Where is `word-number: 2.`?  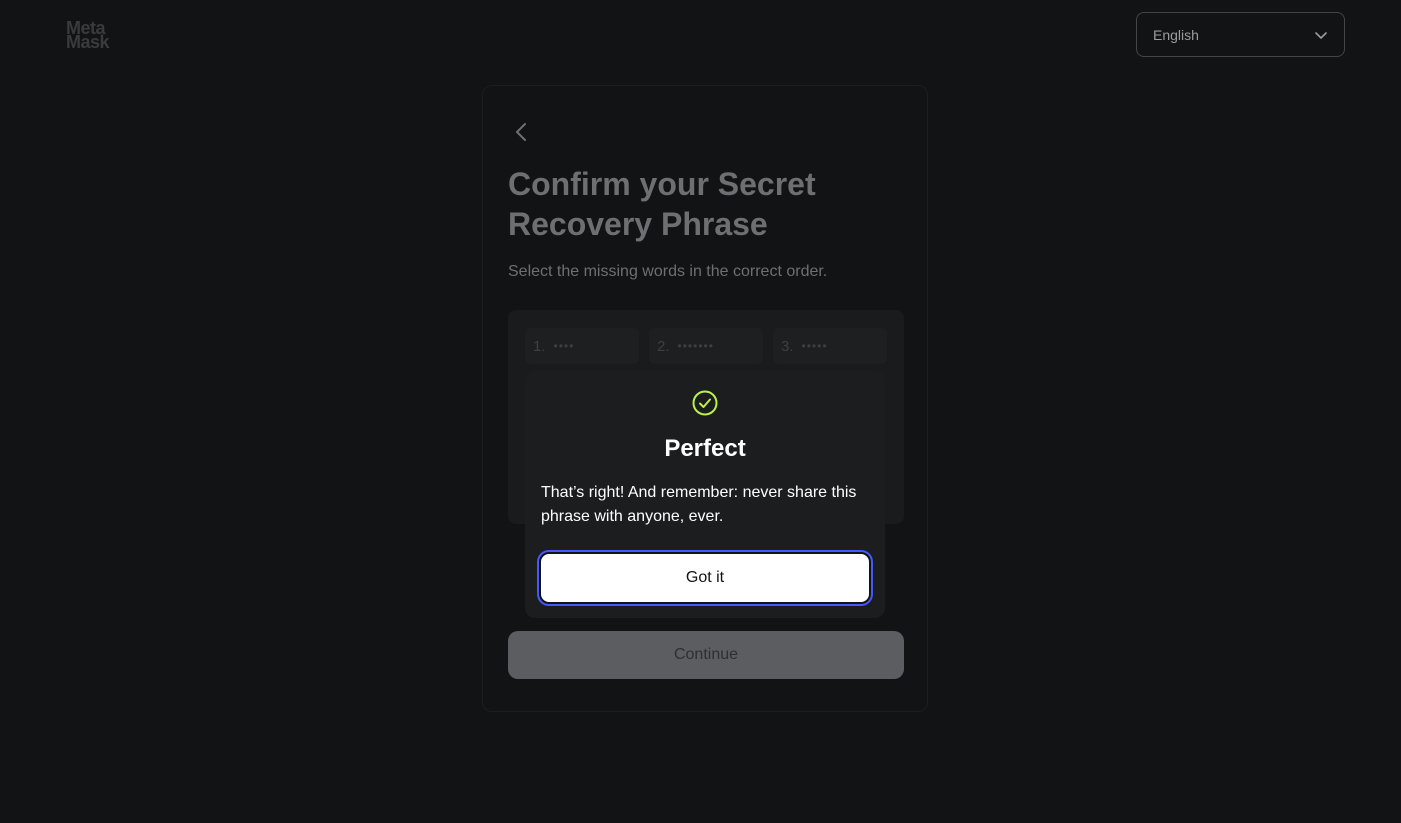
word-number: 2. is located at coordinates (663, 346).